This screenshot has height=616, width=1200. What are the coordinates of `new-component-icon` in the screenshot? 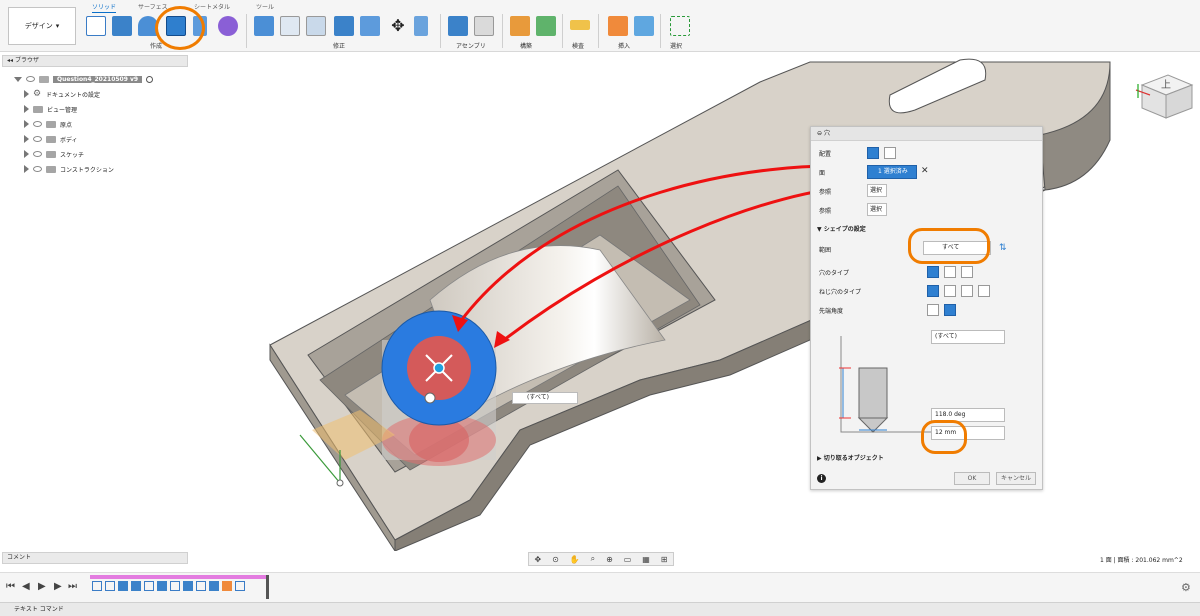 It's located at (458, 26).